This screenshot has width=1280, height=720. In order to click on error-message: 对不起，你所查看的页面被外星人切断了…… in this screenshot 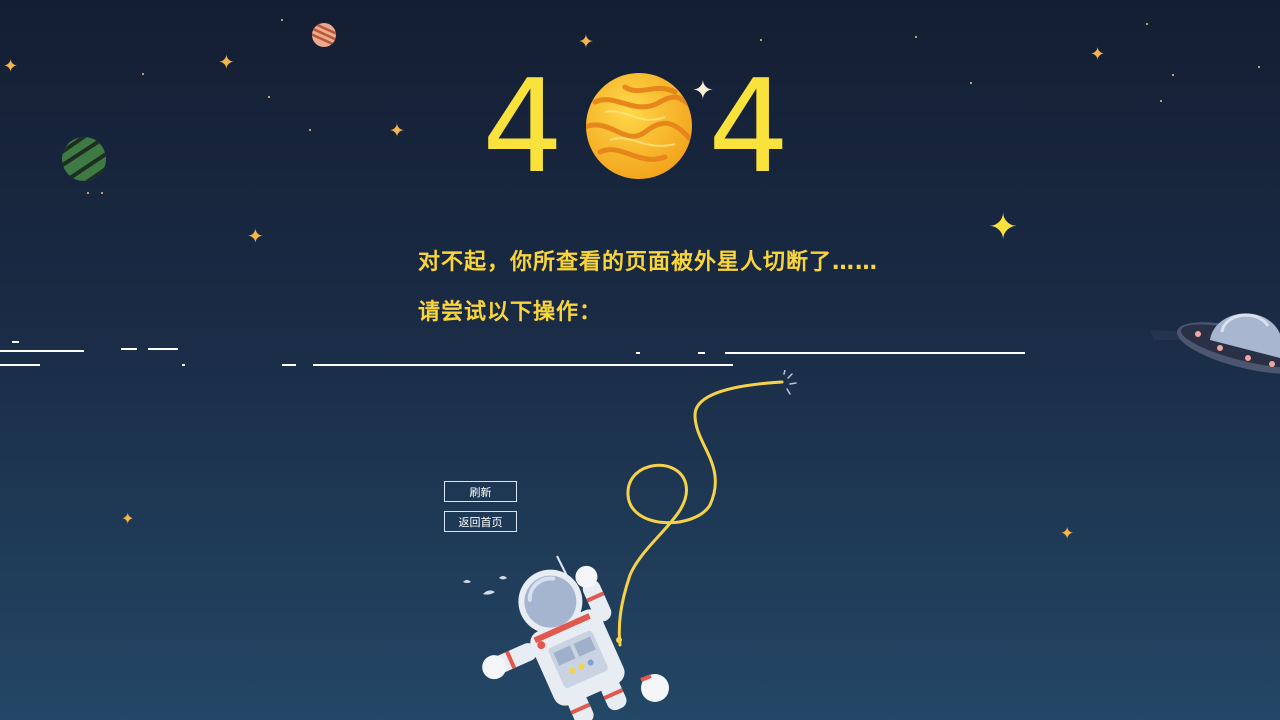, I will do `click(648, 262)`.